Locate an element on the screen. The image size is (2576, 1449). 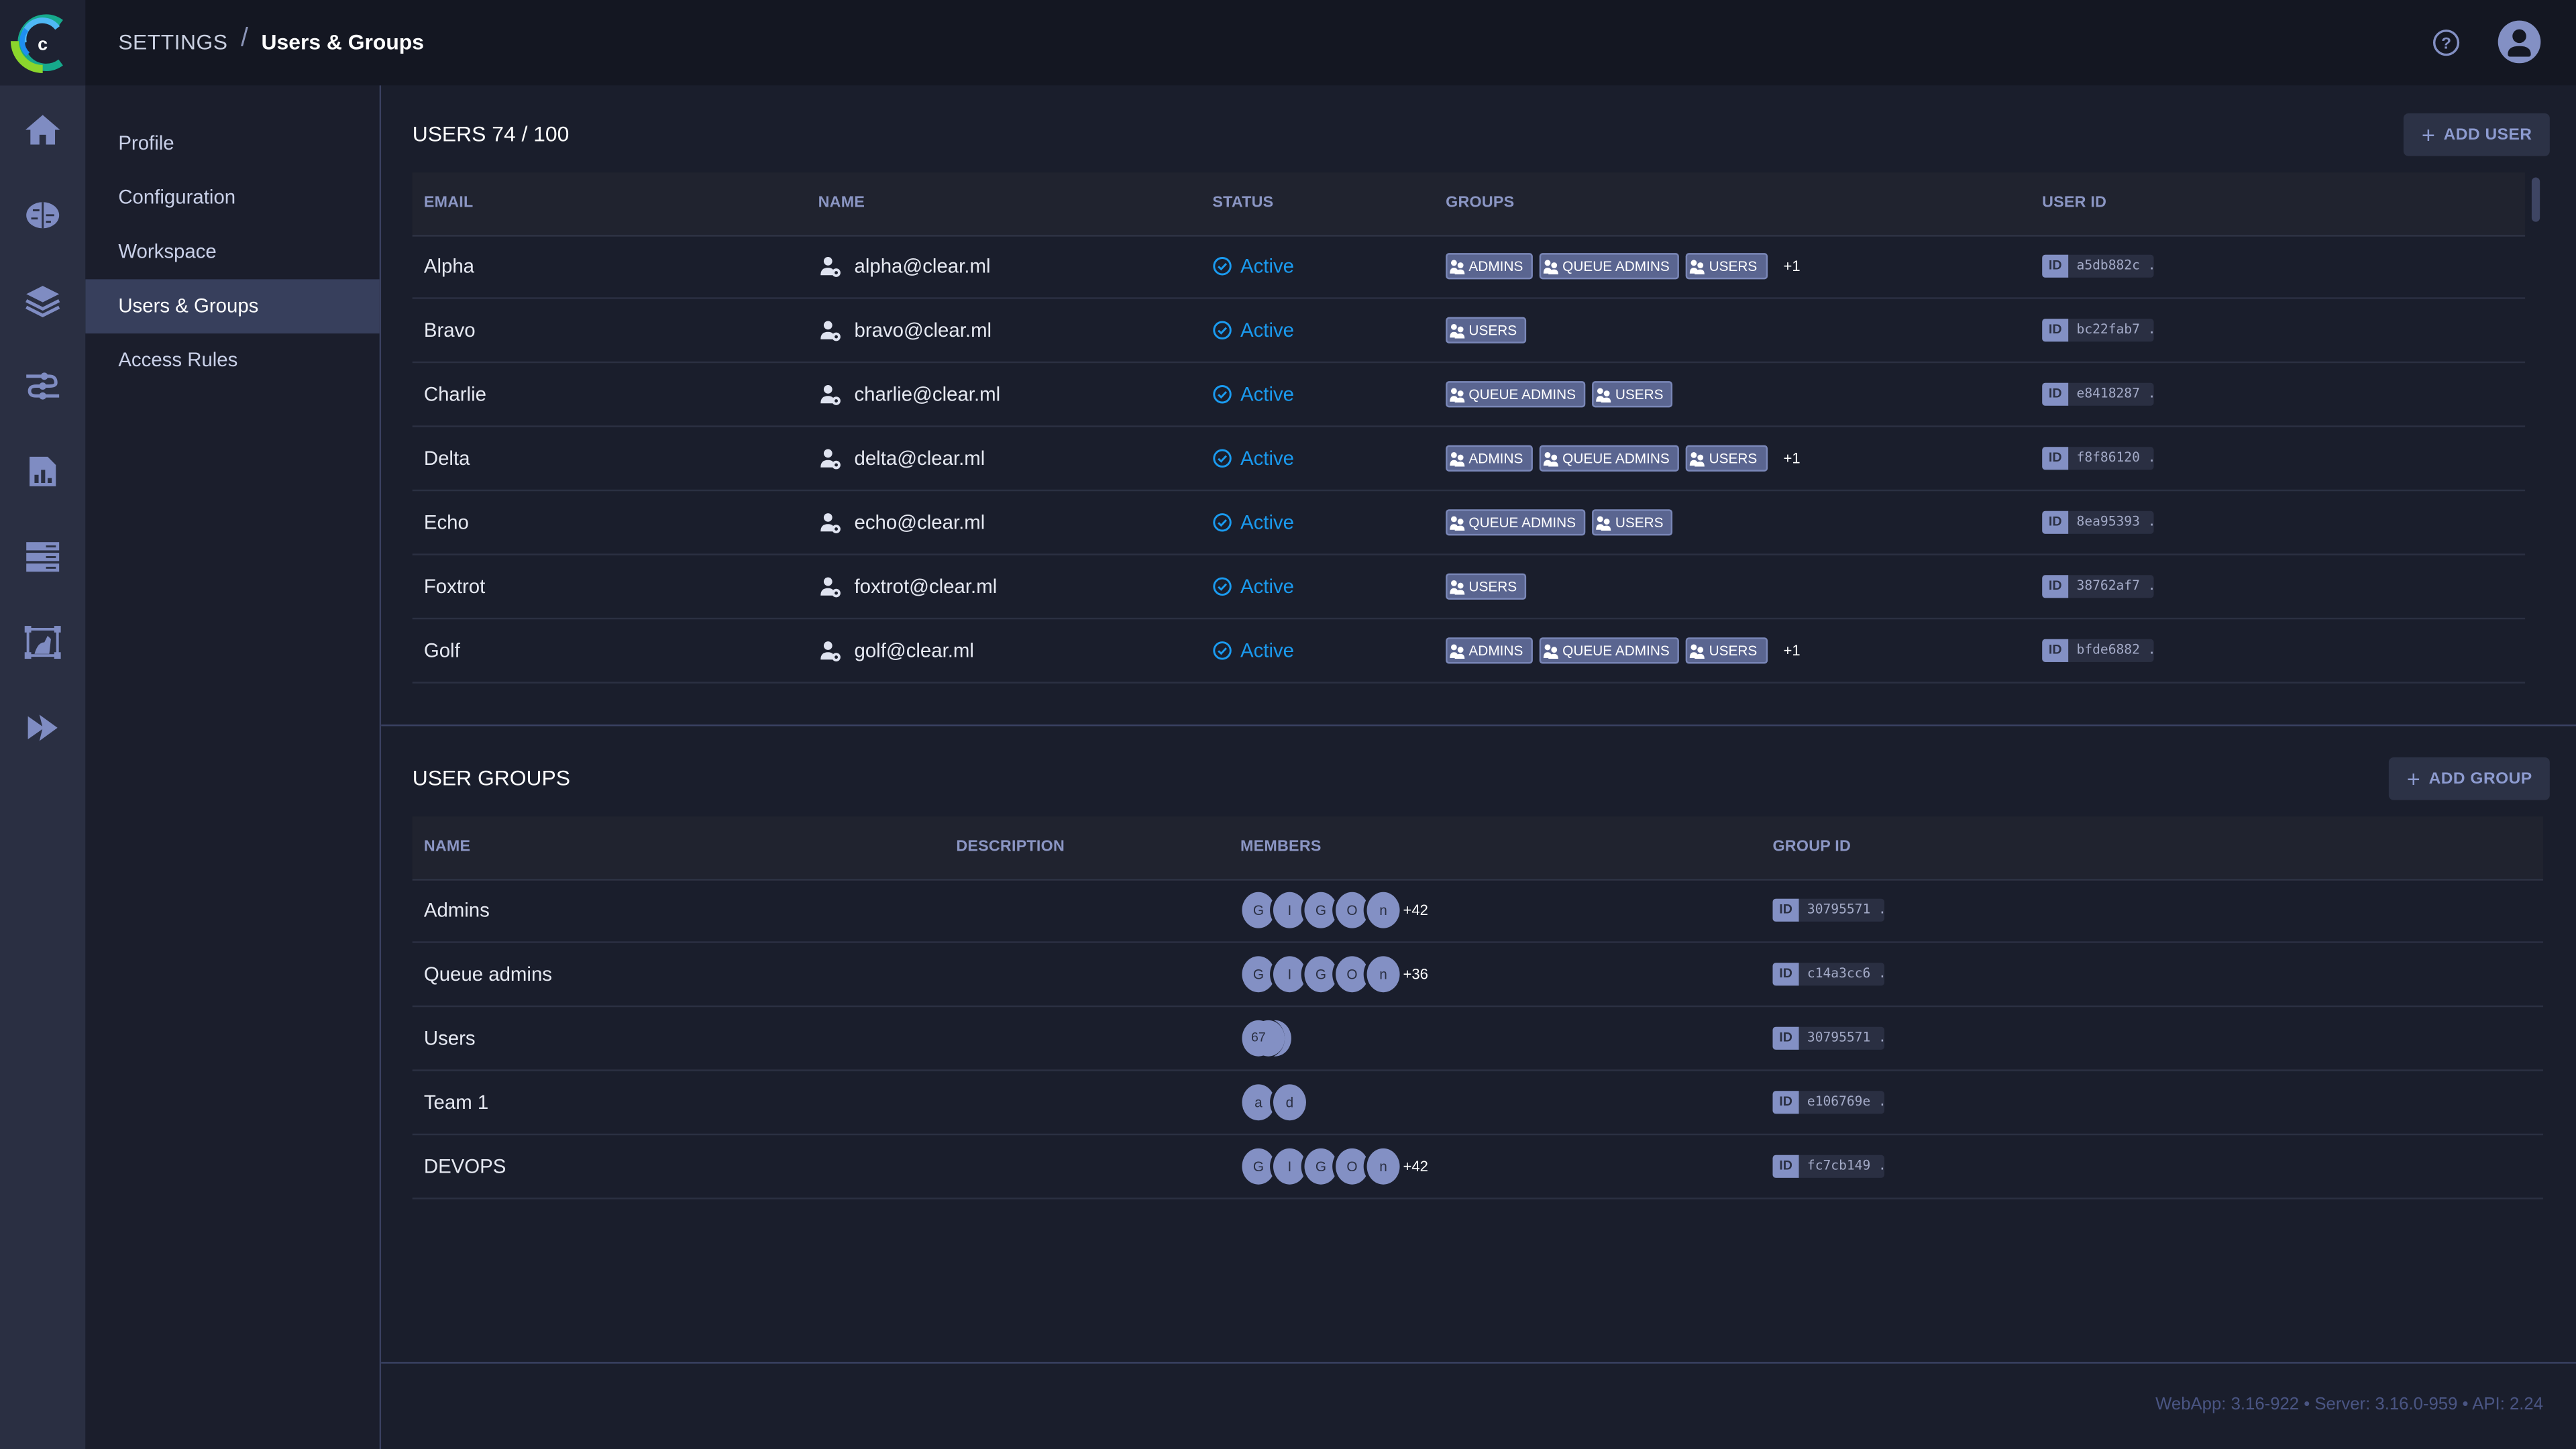
id-icon: ID is located at coordinates (1785, 910).